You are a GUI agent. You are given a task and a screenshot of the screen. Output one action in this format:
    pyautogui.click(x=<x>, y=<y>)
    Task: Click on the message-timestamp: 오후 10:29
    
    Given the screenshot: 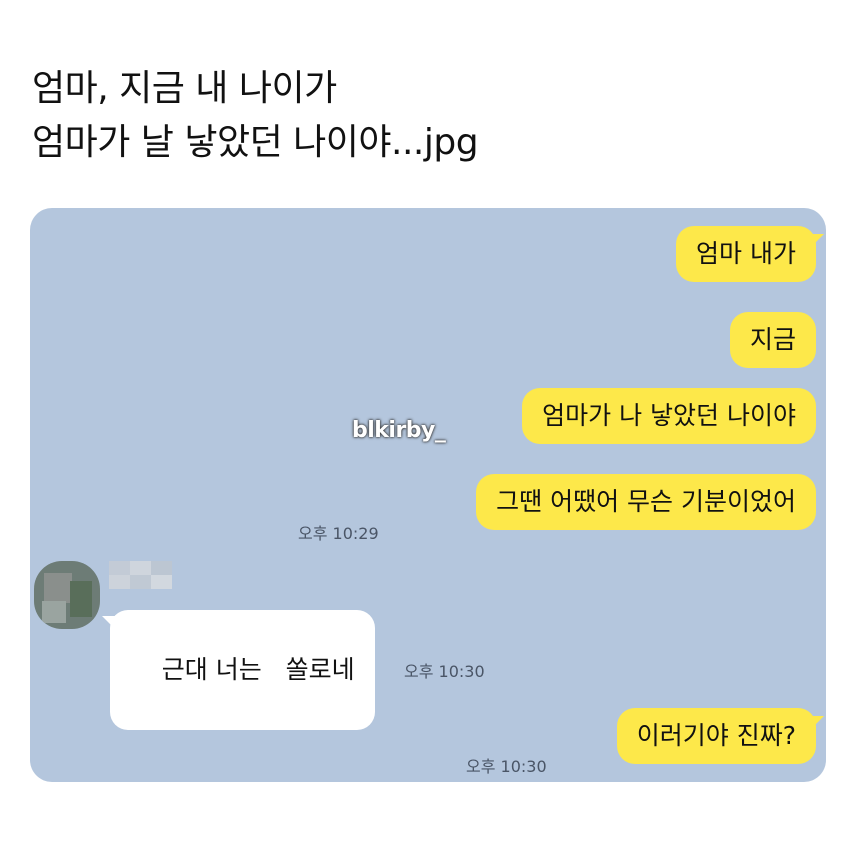 What is the action you would take?
    pyautogui.click(x=338, y=533)
    